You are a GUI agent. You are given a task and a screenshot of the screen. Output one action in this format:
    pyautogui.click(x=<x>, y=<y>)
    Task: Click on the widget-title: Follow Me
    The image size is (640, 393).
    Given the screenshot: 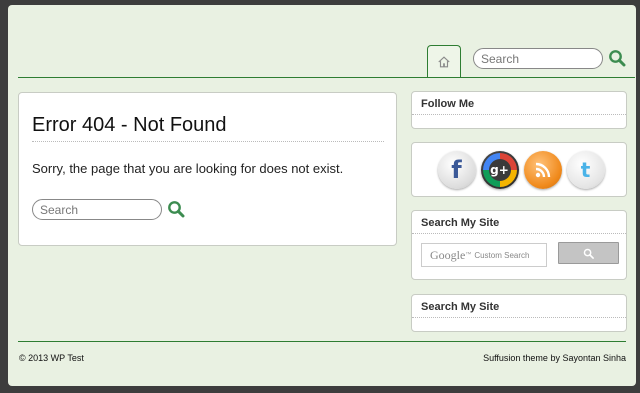 What is the action you would take?
    pyautogui.click(x=519, y=103)
    